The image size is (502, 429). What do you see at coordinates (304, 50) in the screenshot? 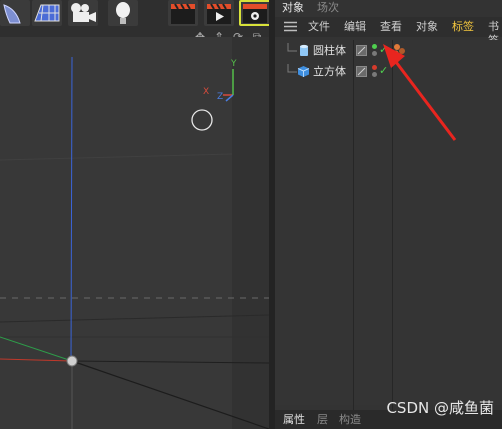
I see `cylinder-icon` at bounding box center [304, 50].